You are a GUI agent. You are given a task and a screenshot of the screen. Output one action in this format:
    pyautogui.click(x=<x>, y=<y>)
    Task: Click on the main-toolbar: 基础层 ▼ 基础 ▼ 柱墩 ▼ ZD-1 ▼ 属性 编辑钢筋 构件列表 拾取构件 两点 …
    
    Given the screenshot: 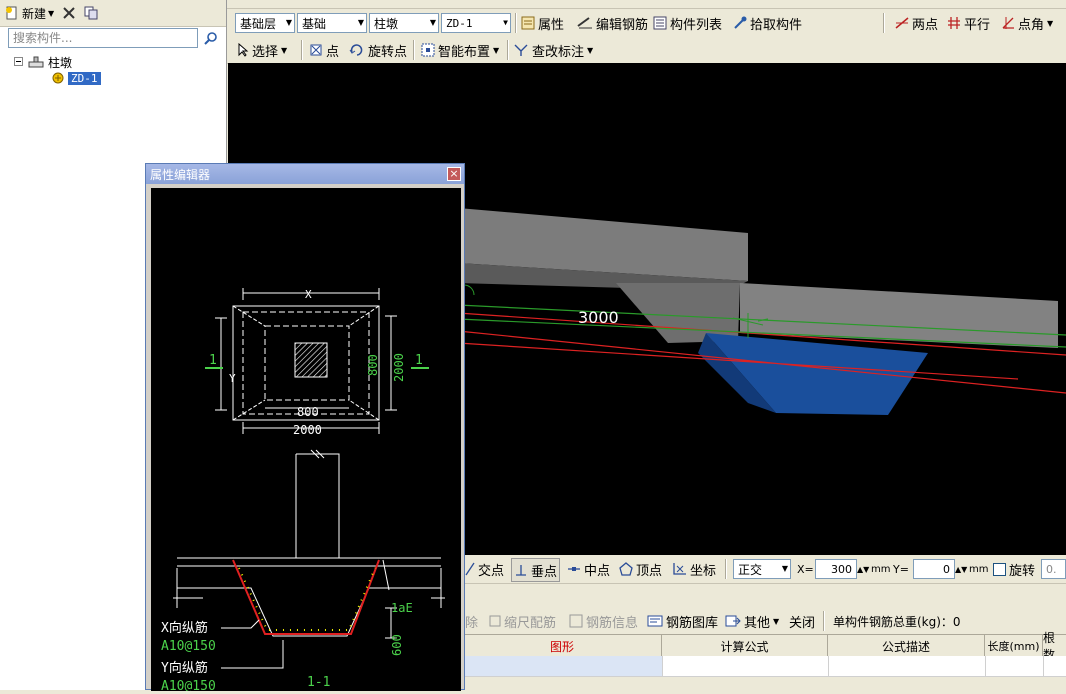 What is the action you would take?
    pyautogui.click(x=646, y=23)
    